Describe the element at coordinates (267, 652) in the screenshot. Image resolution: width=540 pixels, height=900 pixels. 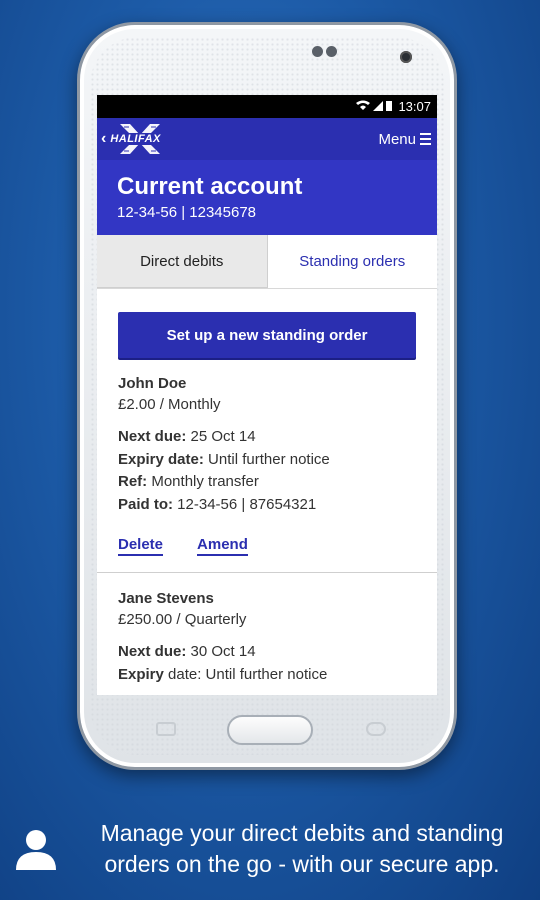
I see `next-due-row: Next due: 30 Oct 14` at that location.